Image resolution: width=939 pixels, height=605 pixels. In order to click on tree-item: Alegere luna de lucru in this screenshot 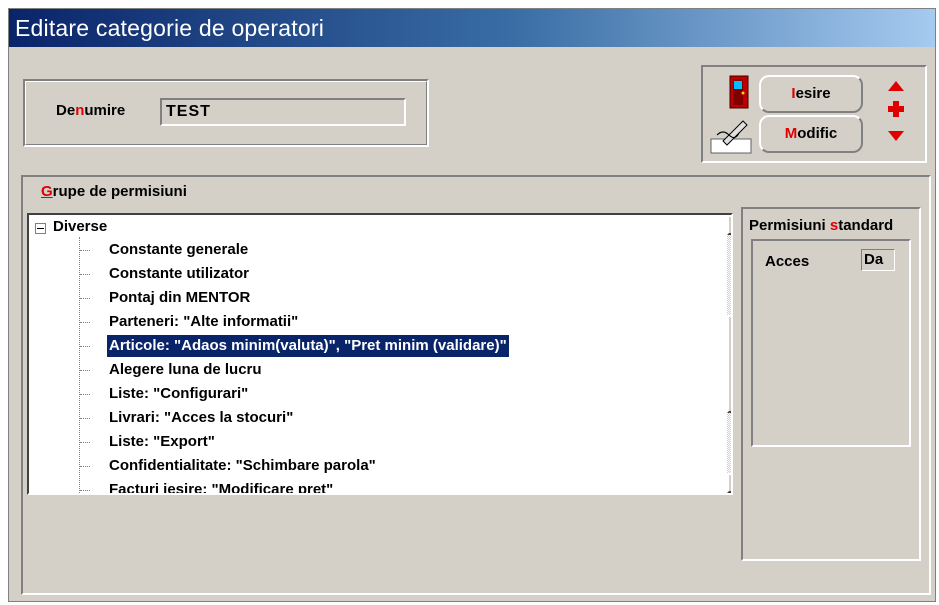, I will do `click(185, 370)`.